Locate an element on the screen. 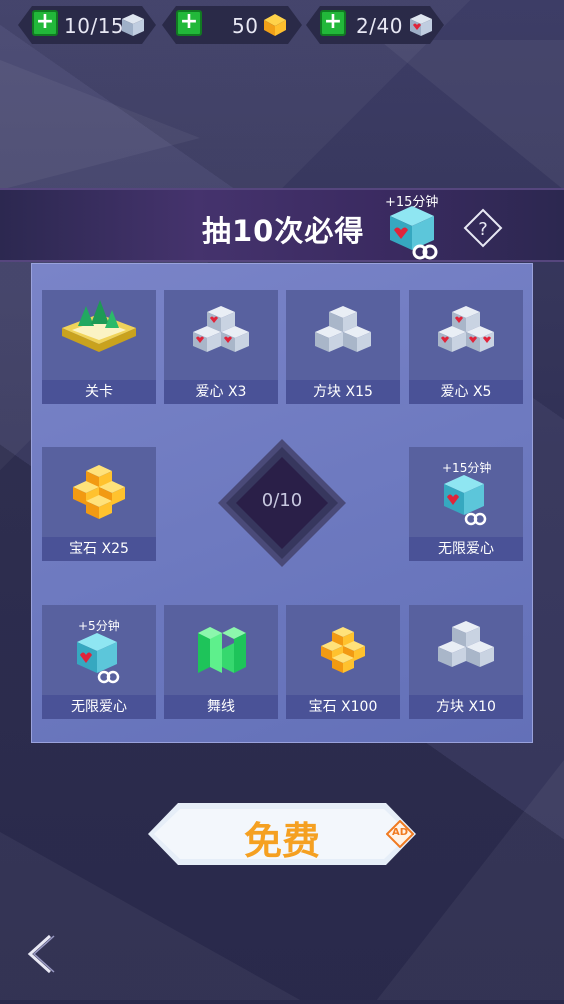 The image size is (564, 1004). reward-cell-cubes-10: 方块 X10 is located at coordinates (466, 662).